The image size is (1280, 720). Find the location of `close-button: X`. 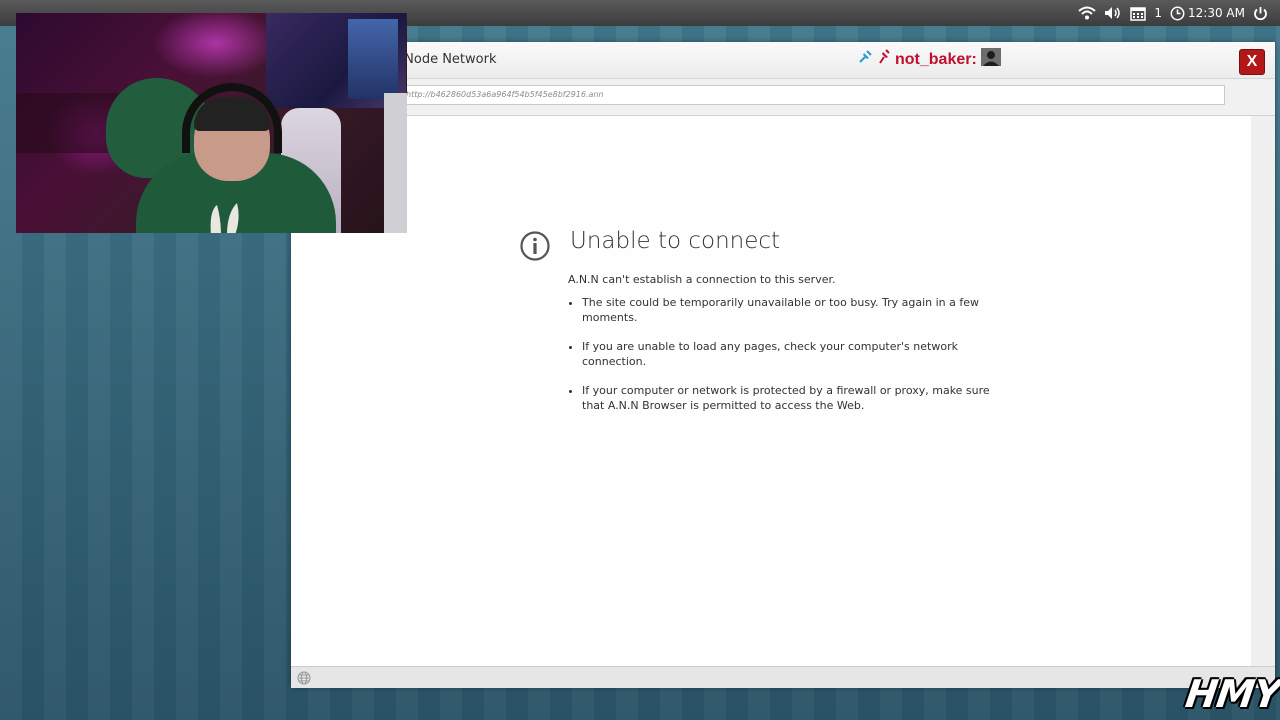

close-button: X is located at coordinates (1252, 62).